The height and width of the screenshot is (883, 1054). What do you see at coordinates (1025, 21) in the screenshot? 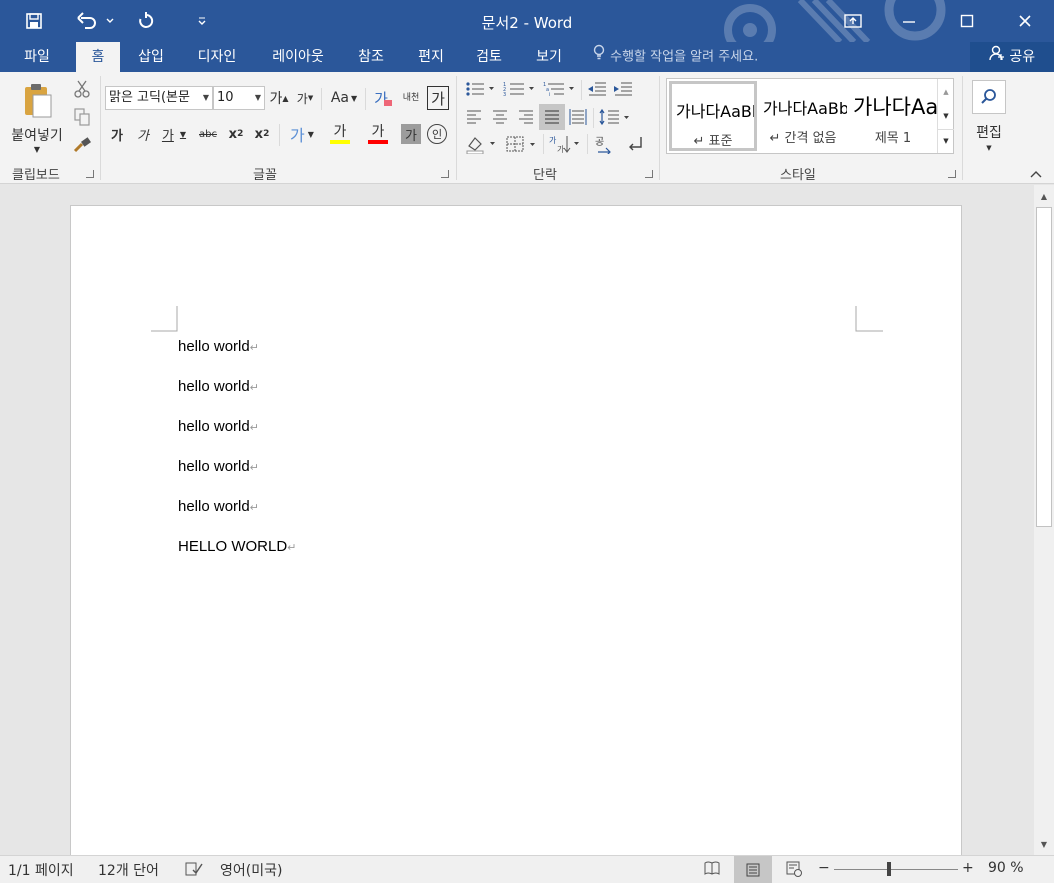
I see `close-icon` at bounding box center [1025, 21].